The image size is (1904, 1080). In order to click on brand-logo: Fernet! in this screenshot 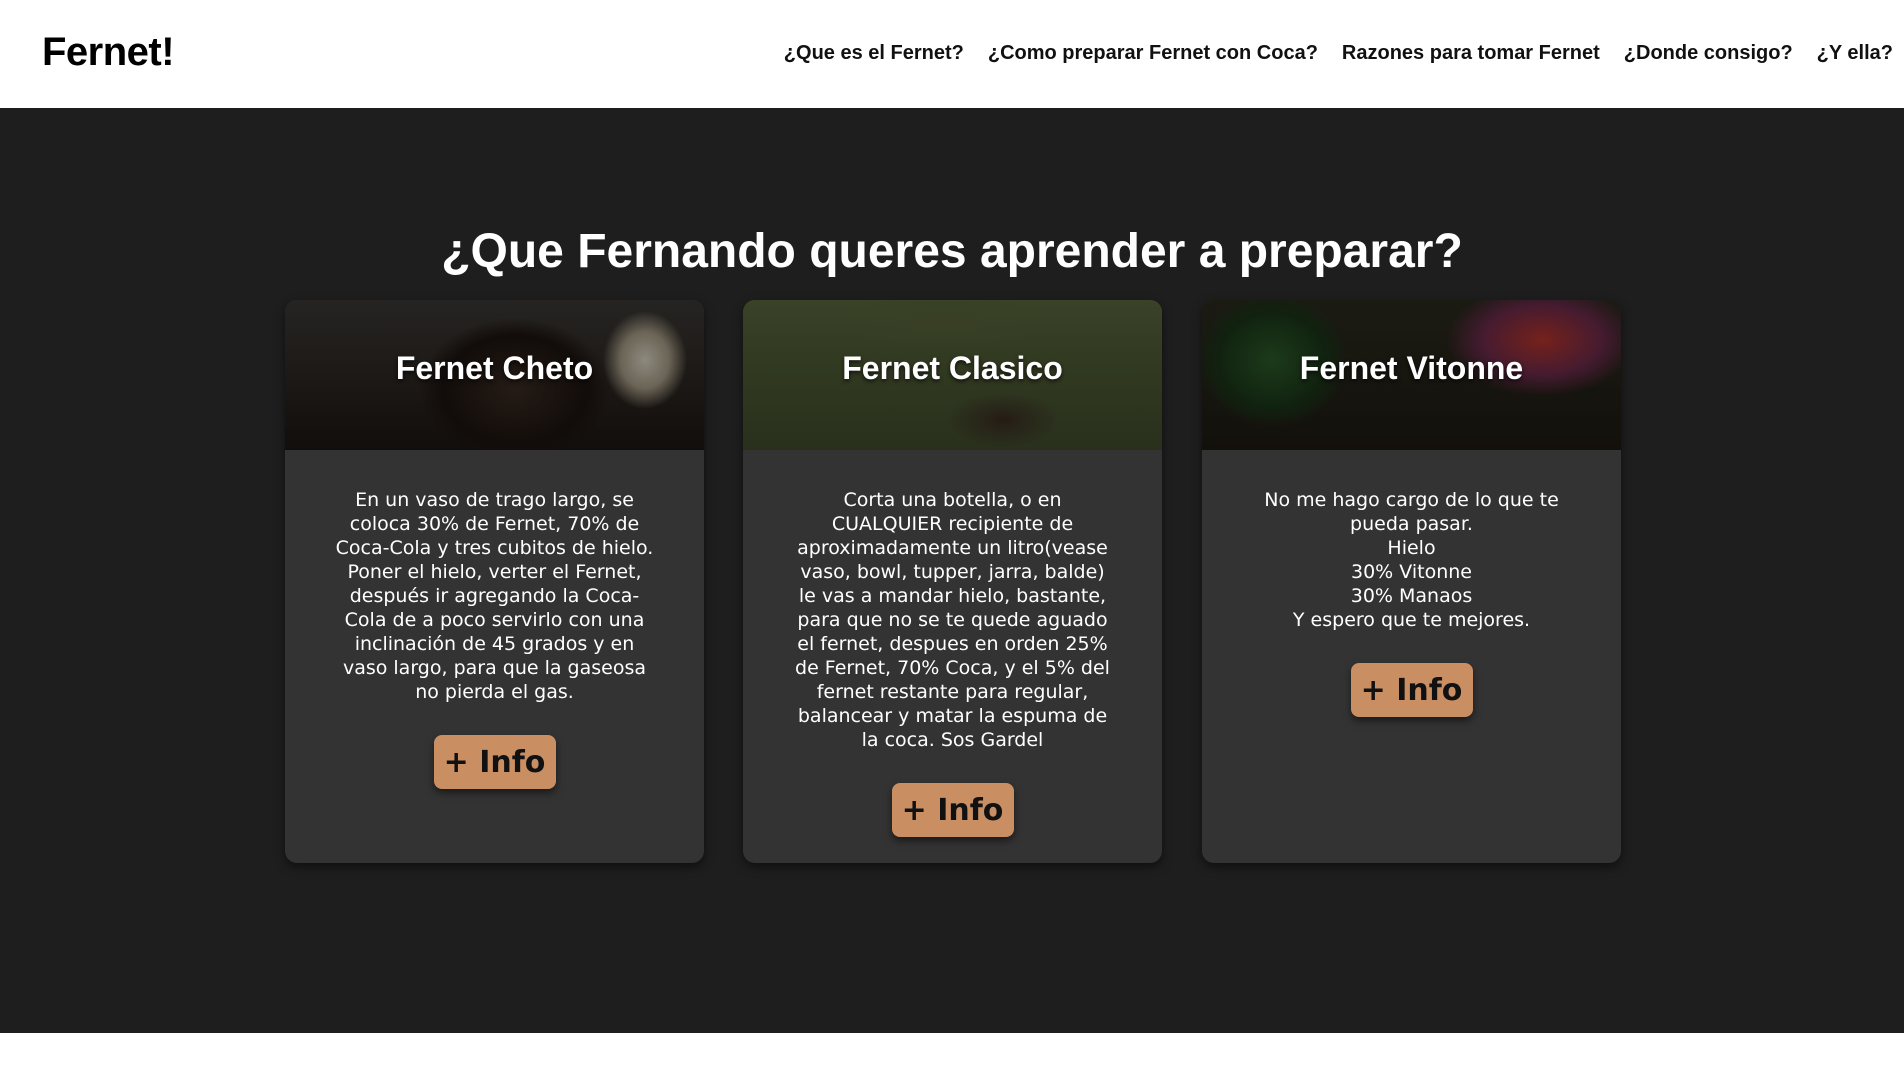, I will do `click(108, 52)`.